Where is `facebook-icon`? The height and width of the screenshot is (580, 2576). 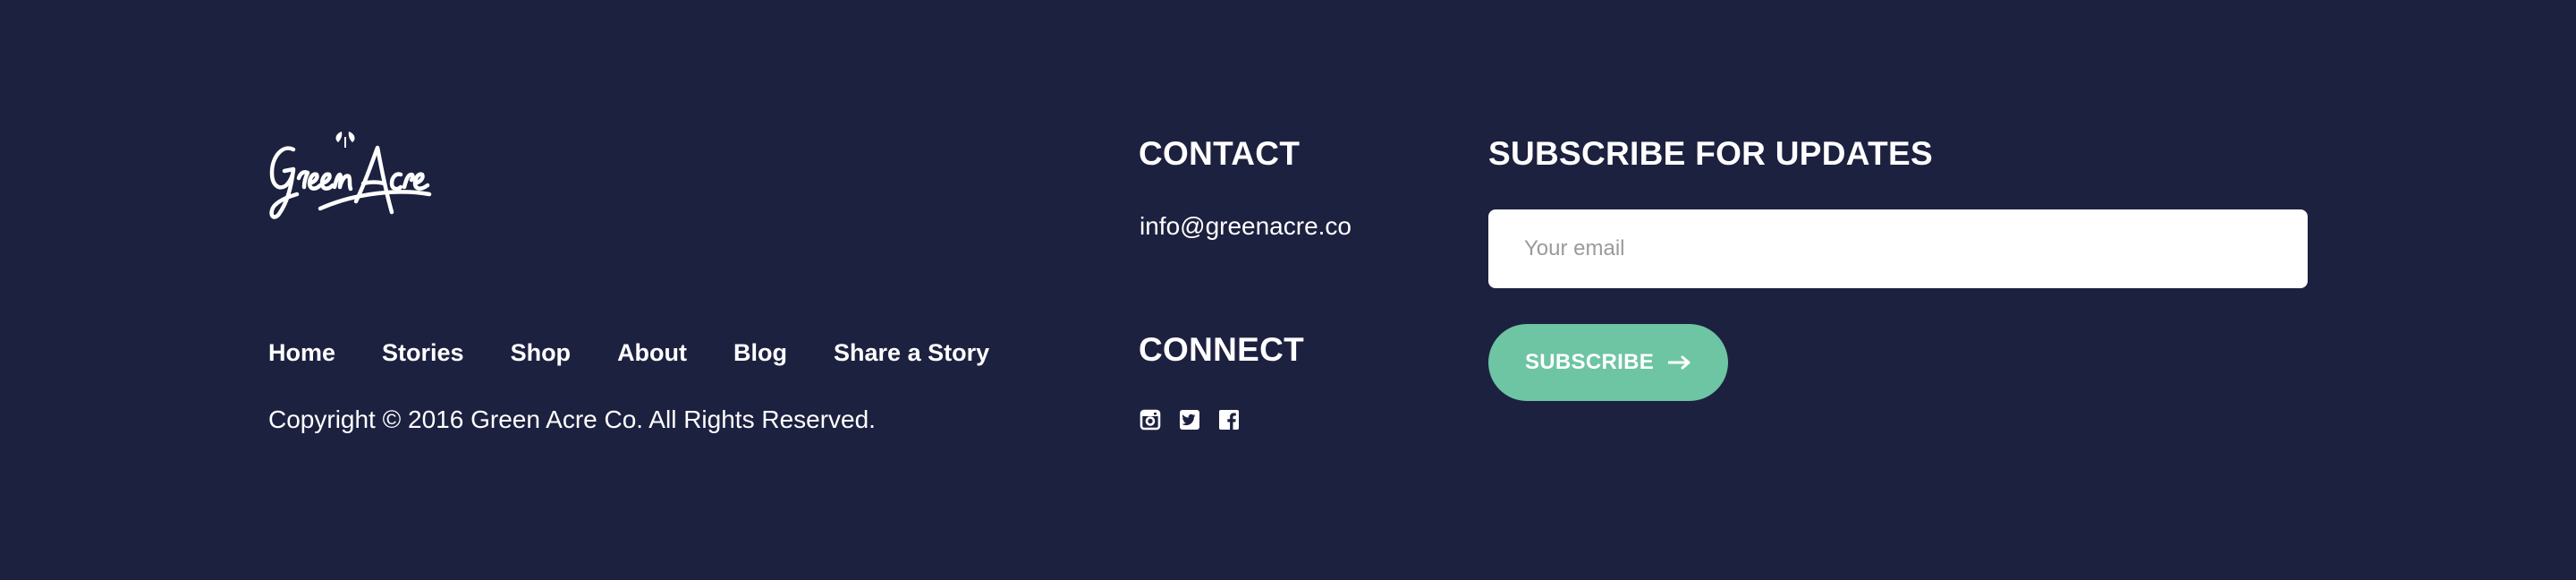 facebook-icon is located at coordinates (1229, 420).